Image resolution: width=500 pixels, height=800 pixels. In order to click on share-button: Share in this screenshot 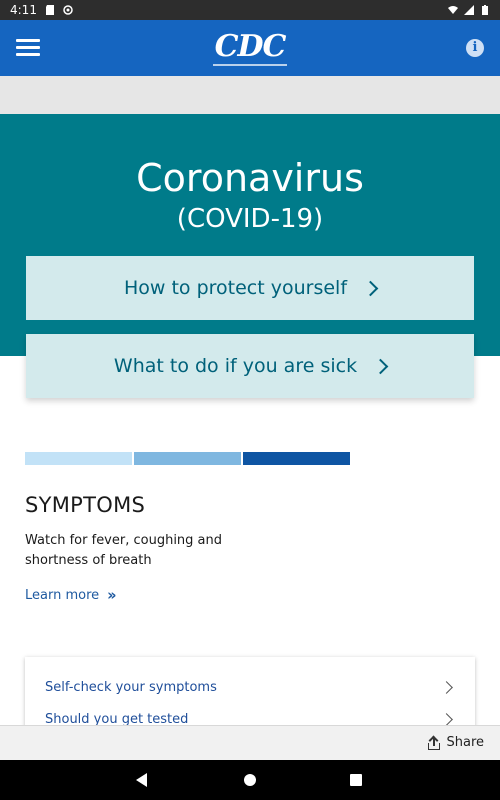, I will do `click(456, 742)`.